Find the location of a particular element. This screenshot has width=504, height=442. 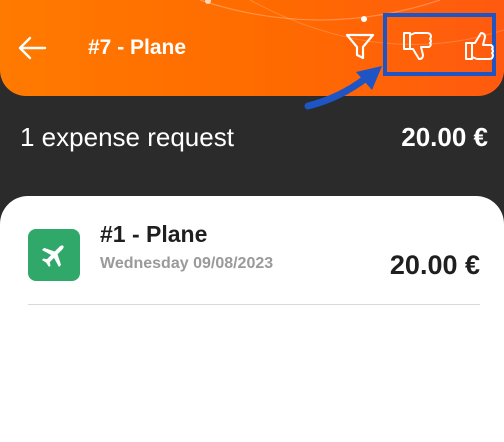

page-title: #7 - Plane is located at coordinates (137, 47).